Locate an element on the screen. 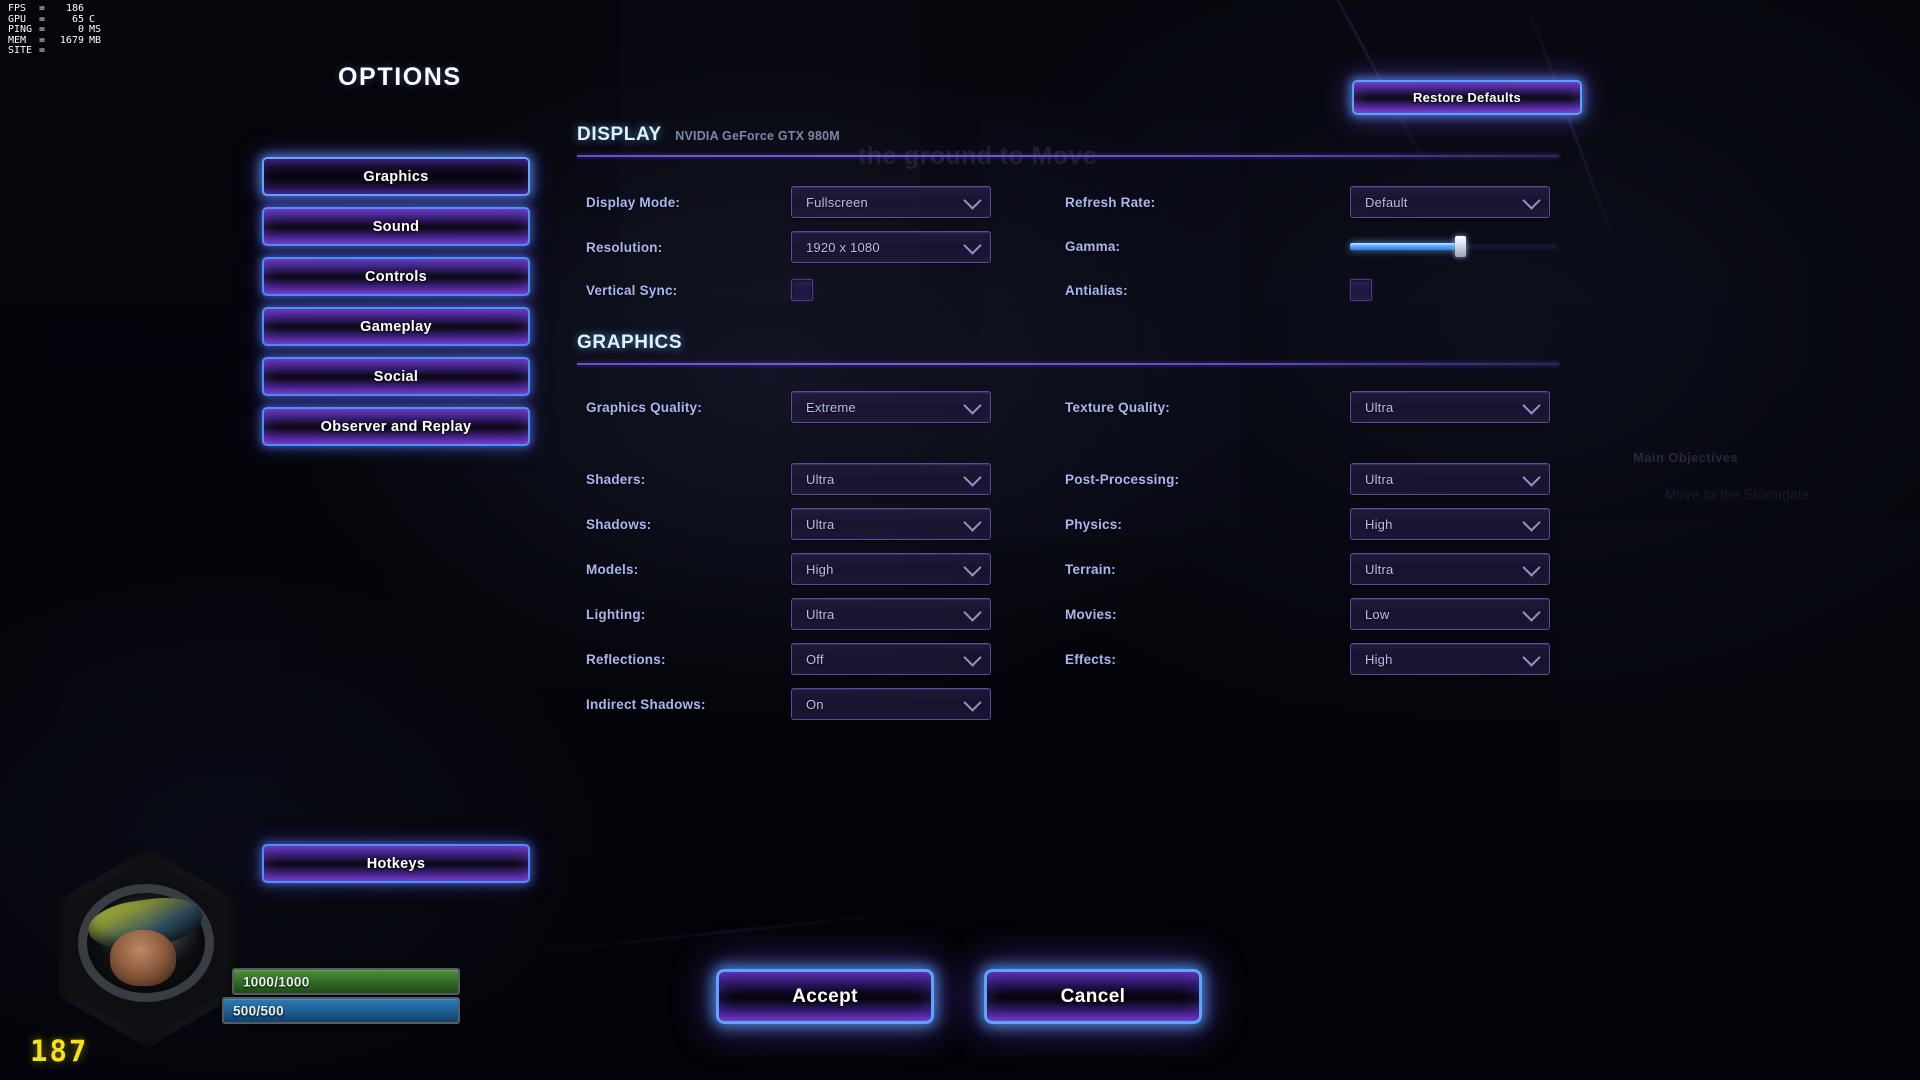 This screenshot has width=1920, height=1080. antialias-row: Antialias: is located at coordinates (1218, 290).